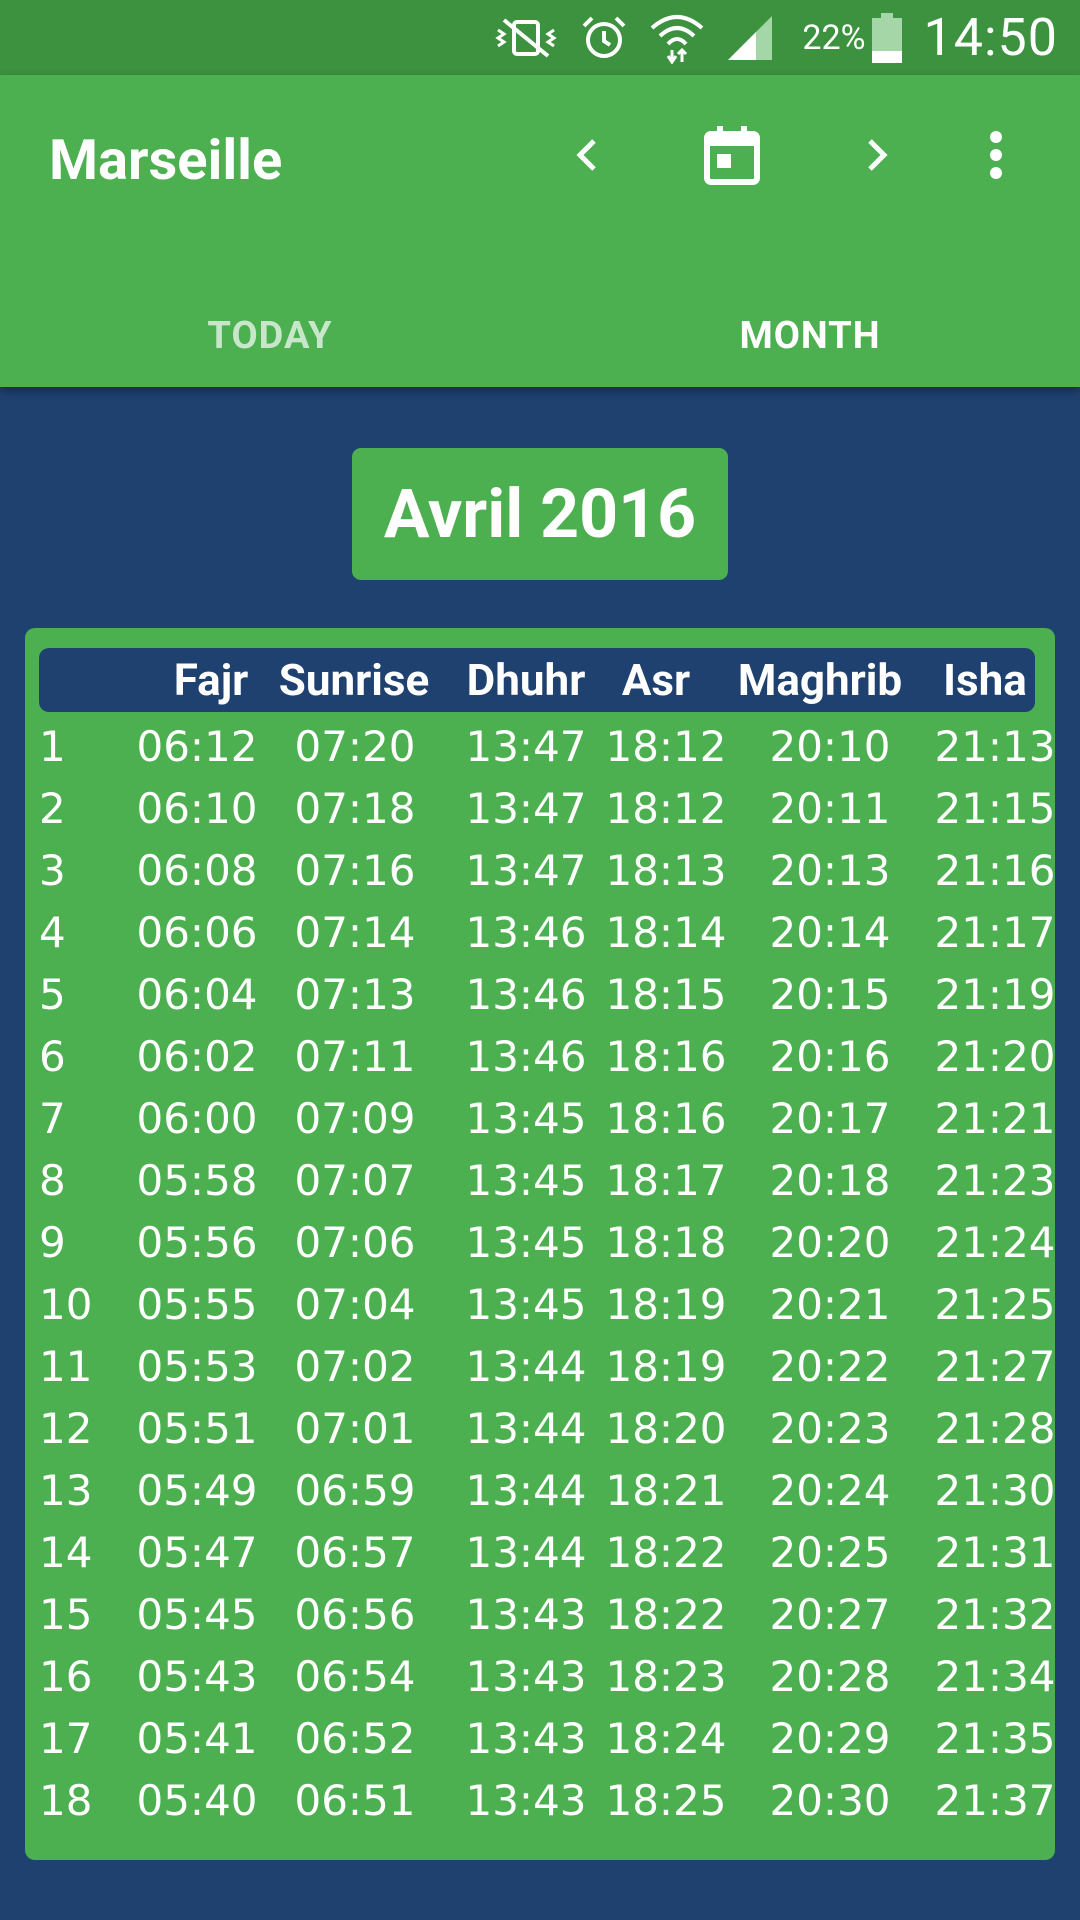 The image size is (1080, 1920). What do you see at coordinates (820, 680) in the screenshot?
I see `column-header-maghrib: Maghrib` at bounding box center [820, 680].